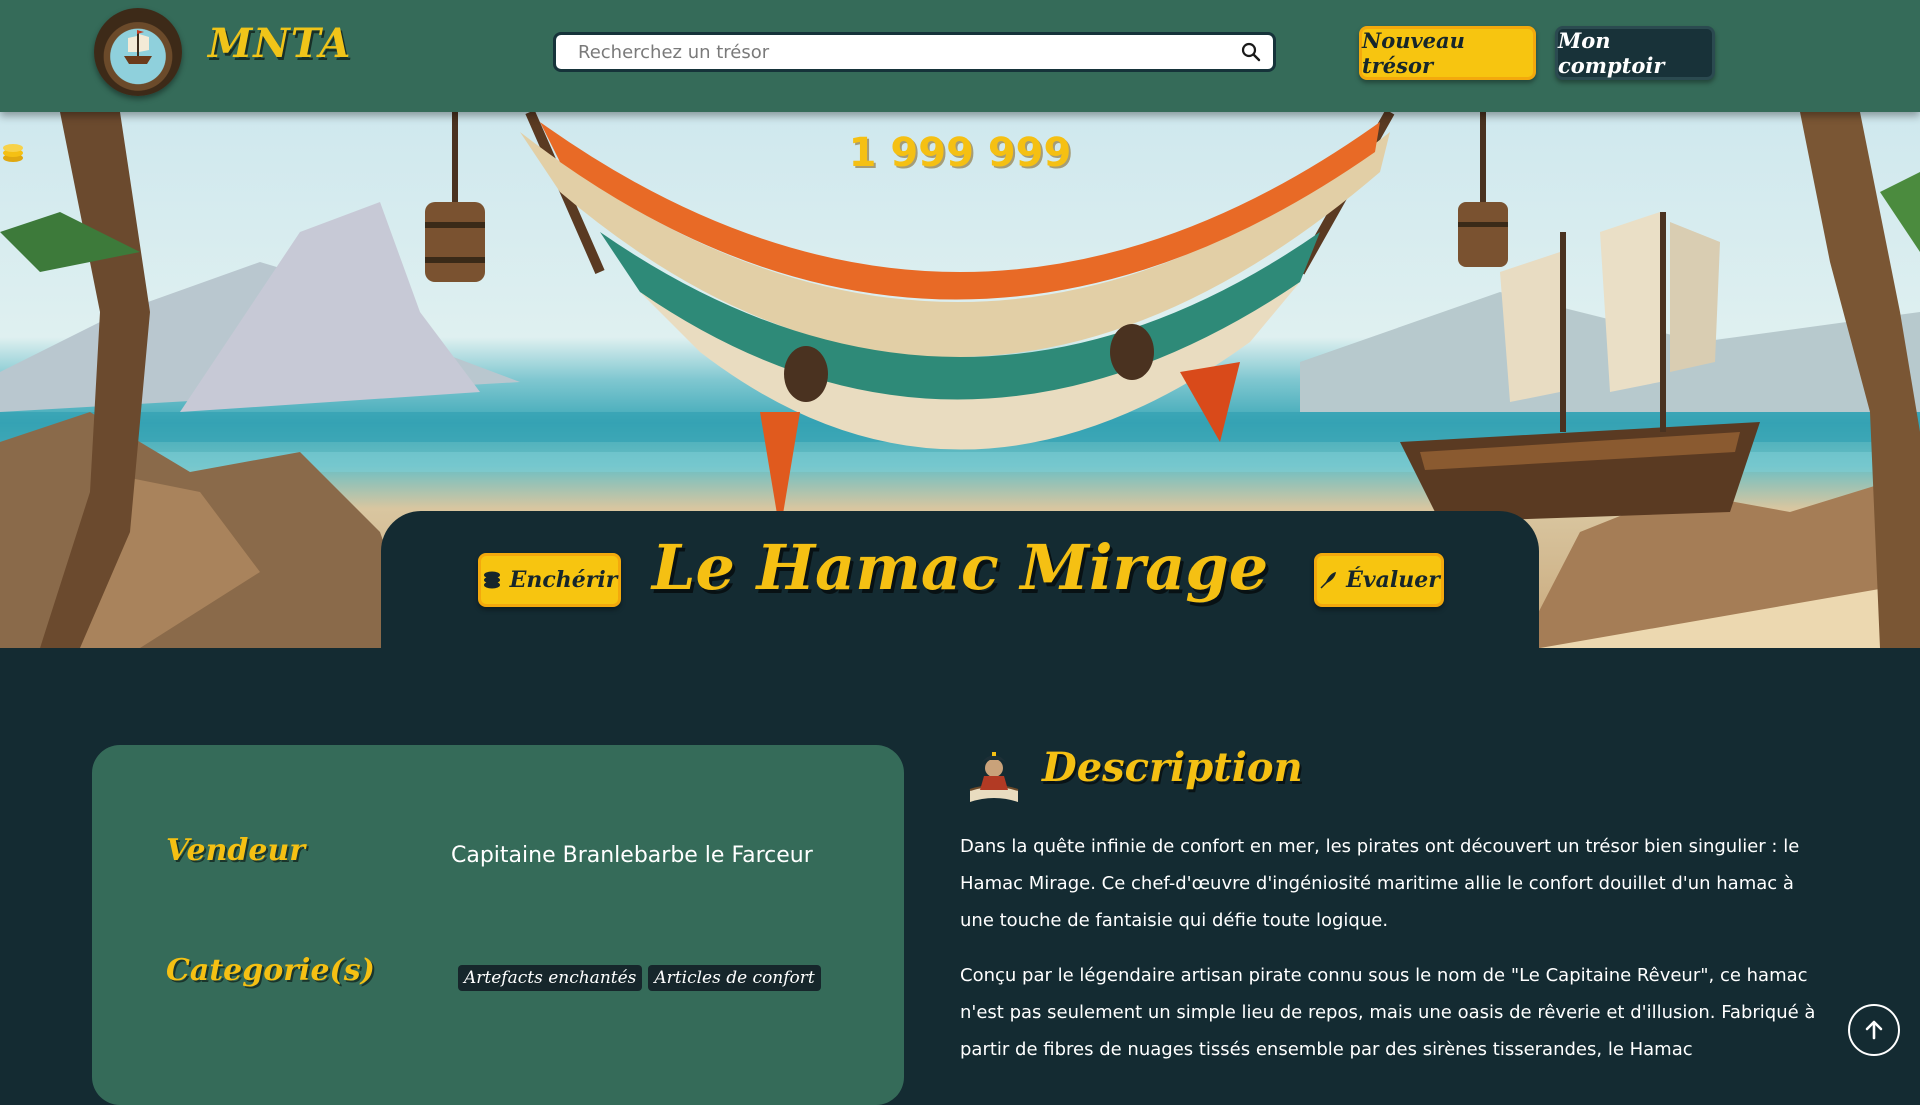  What do you see at coordinates (1328, 580) in the screenshot?
I see `quill-icon` at bounding box center [1328, 580].